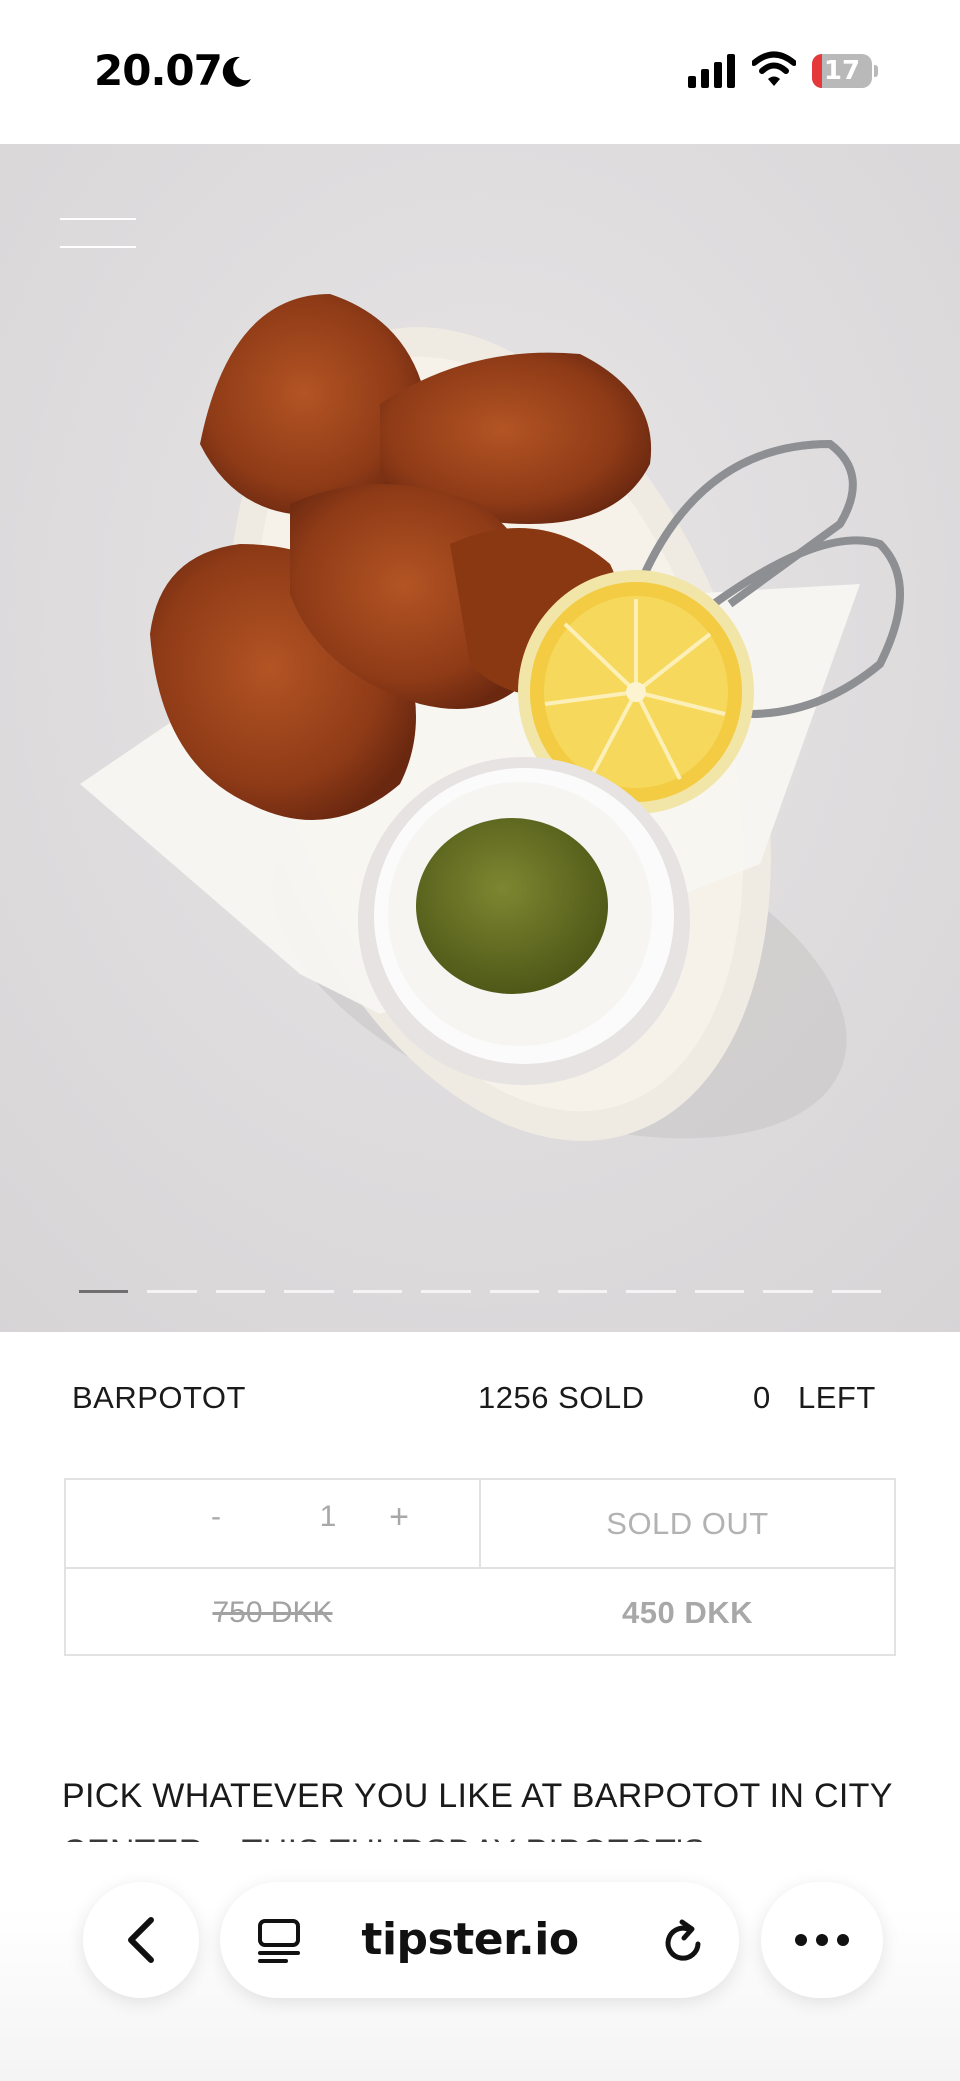  What do you see at coordinates (470, 1939) in the screenshot?
I see `url-text: tipster.io` at bounding box center [470, 1939].